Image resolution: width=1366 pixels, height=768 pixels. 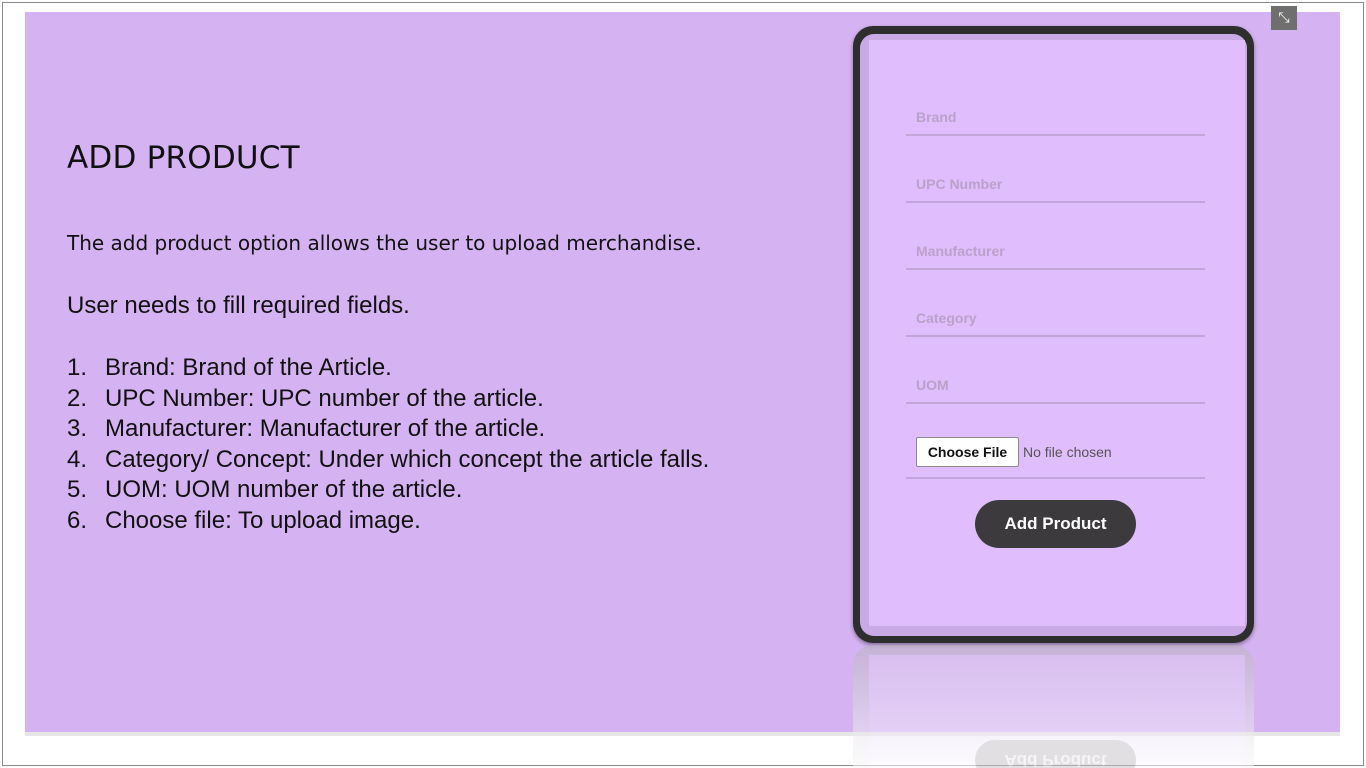 I want to click on no-file-label: No file chosen, so click(x=1067, y=452).